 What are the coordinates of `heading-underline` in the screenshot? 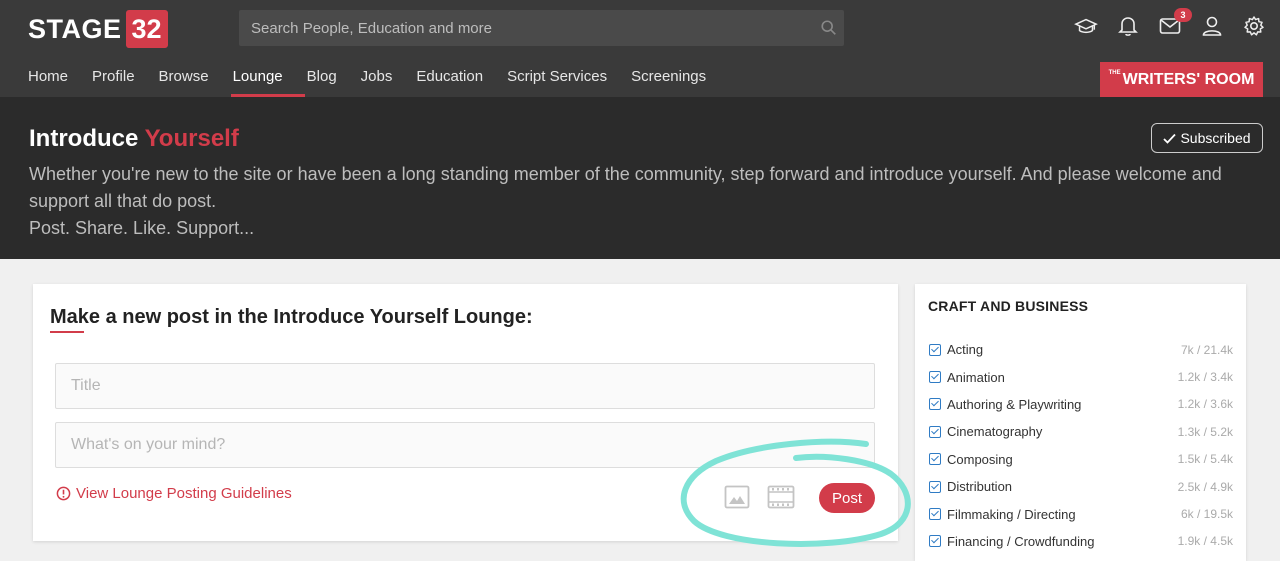 It's located at (67, 332).